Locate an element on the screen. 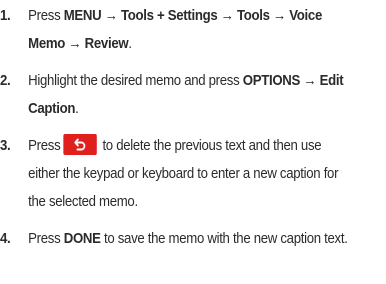  step-number: 4. is located at coordinates (5, 238).